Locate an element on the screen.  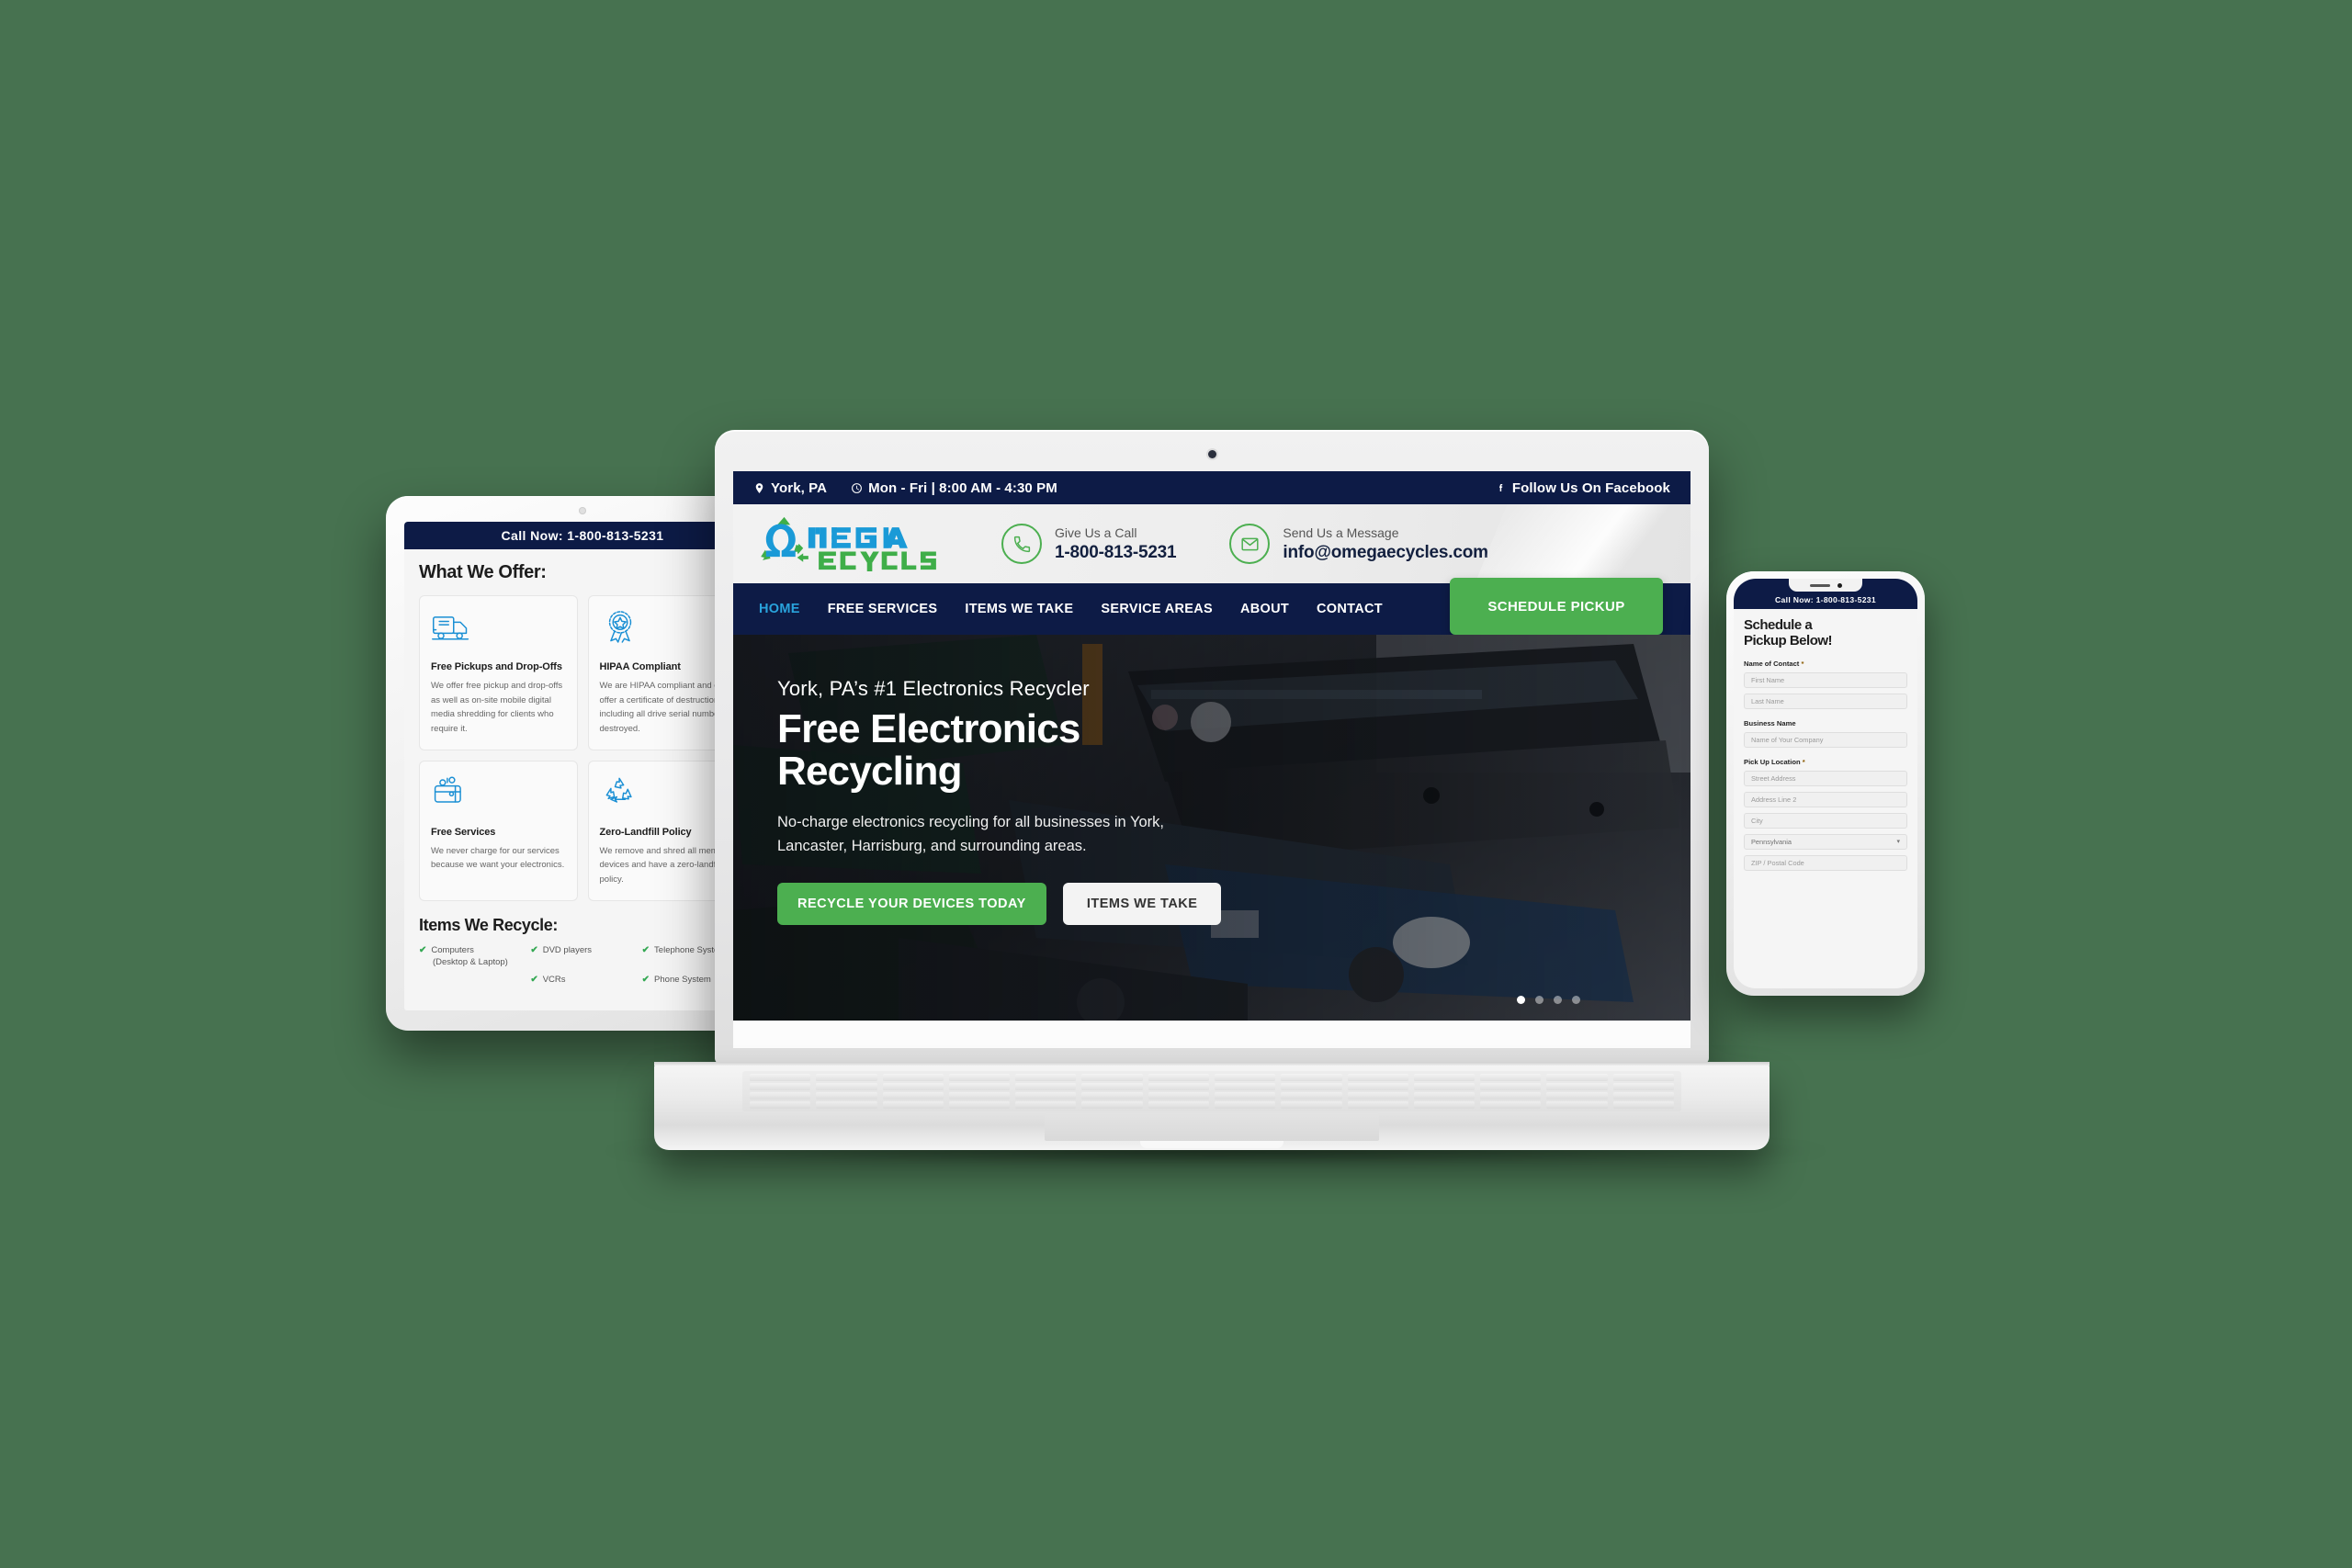
phone-notch is located at coordinates (1826, 585).